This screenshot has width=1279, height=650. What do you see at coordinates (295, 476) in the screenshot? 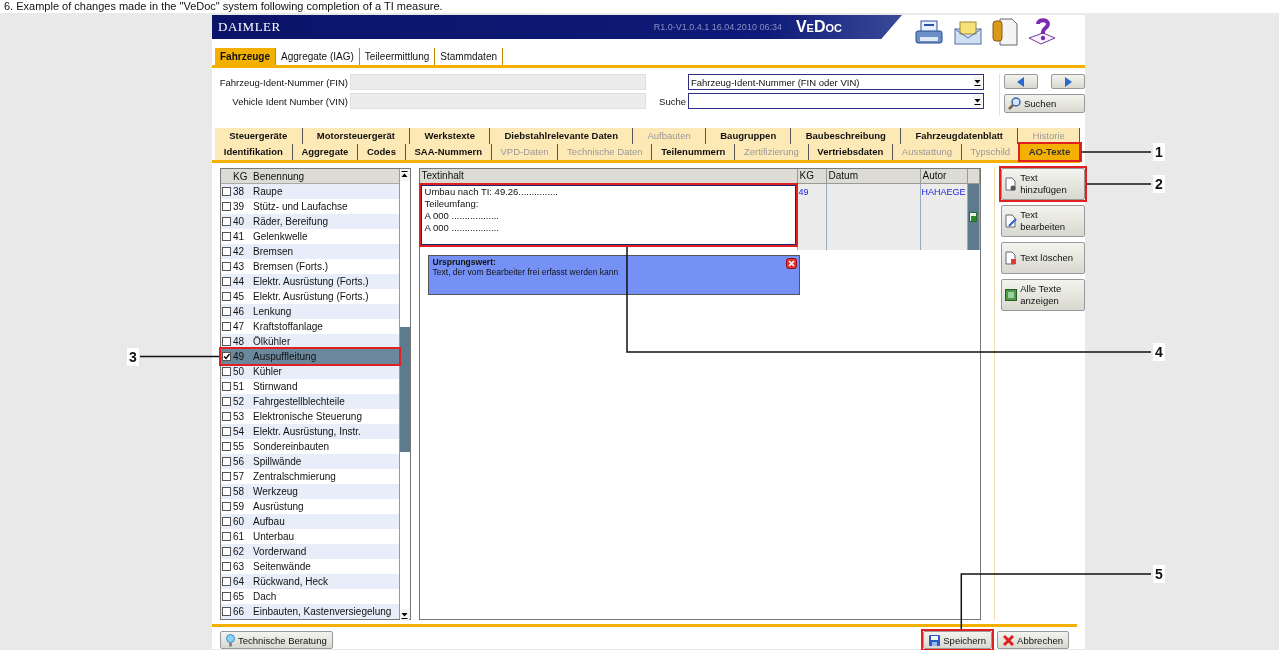
I see `table-cell-text: Zentralschmierung` at bounding box center [295, 476].